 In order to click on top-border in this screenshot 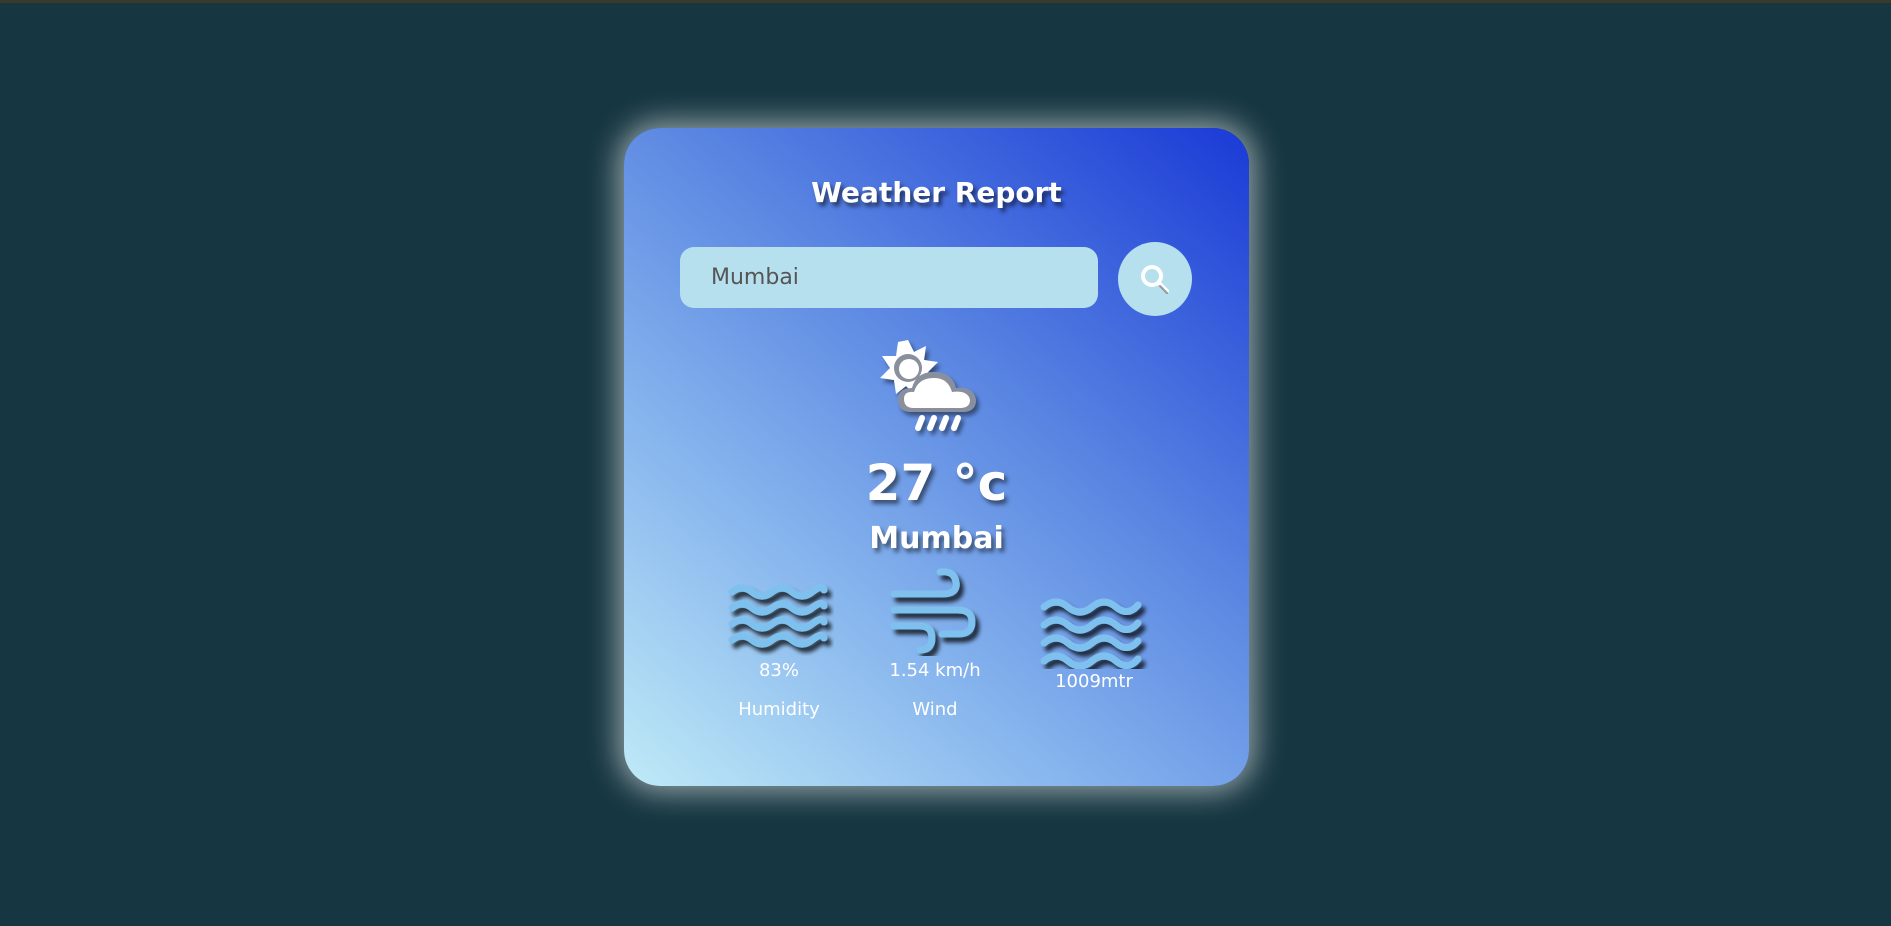, I will do `click(945, 1)`.